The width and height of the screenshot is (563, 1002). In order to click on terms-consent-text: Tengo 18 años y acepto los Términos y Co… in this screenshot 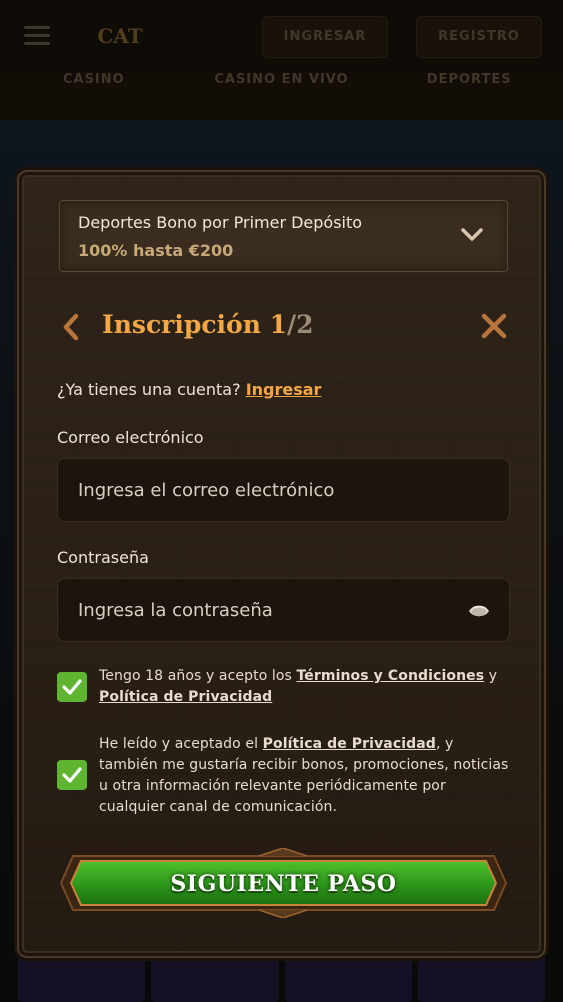, I will do `click(304, 687)`.